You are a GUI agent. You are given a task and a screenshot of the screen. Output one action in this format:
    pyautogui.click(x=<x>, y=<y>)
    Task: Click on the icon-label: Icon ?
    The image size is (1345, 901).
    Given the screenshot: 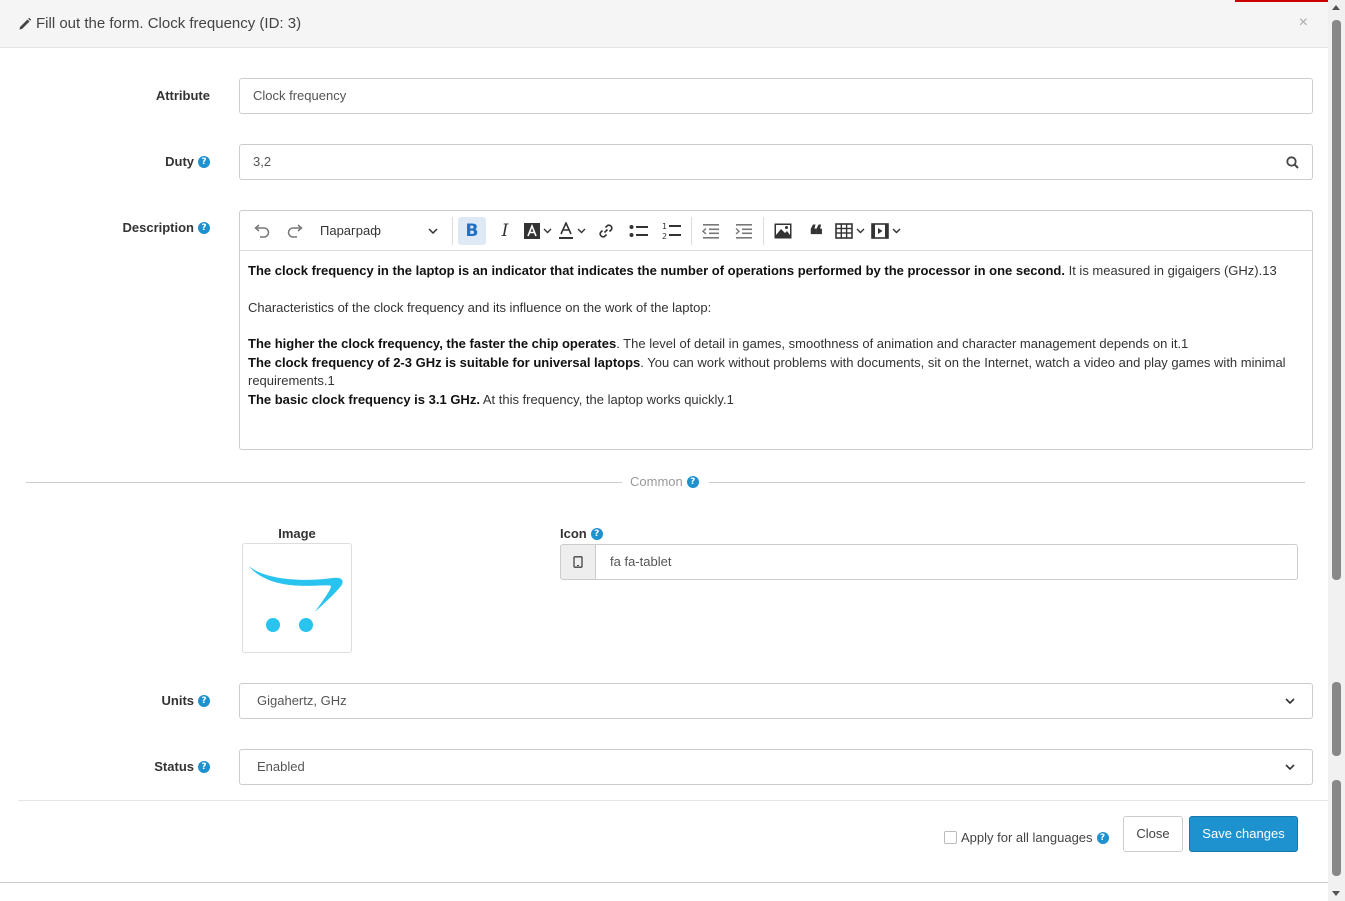 What is the action you would take?
    pyautogui.click(x=581, y=533)
    